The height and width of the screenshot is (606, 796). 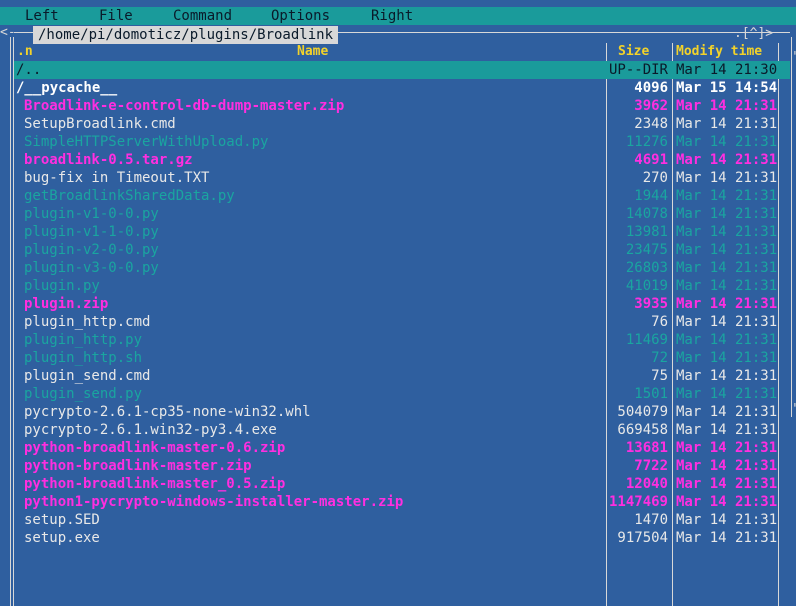 I want to click on file-size: 917504, so click(x=642, y=538).